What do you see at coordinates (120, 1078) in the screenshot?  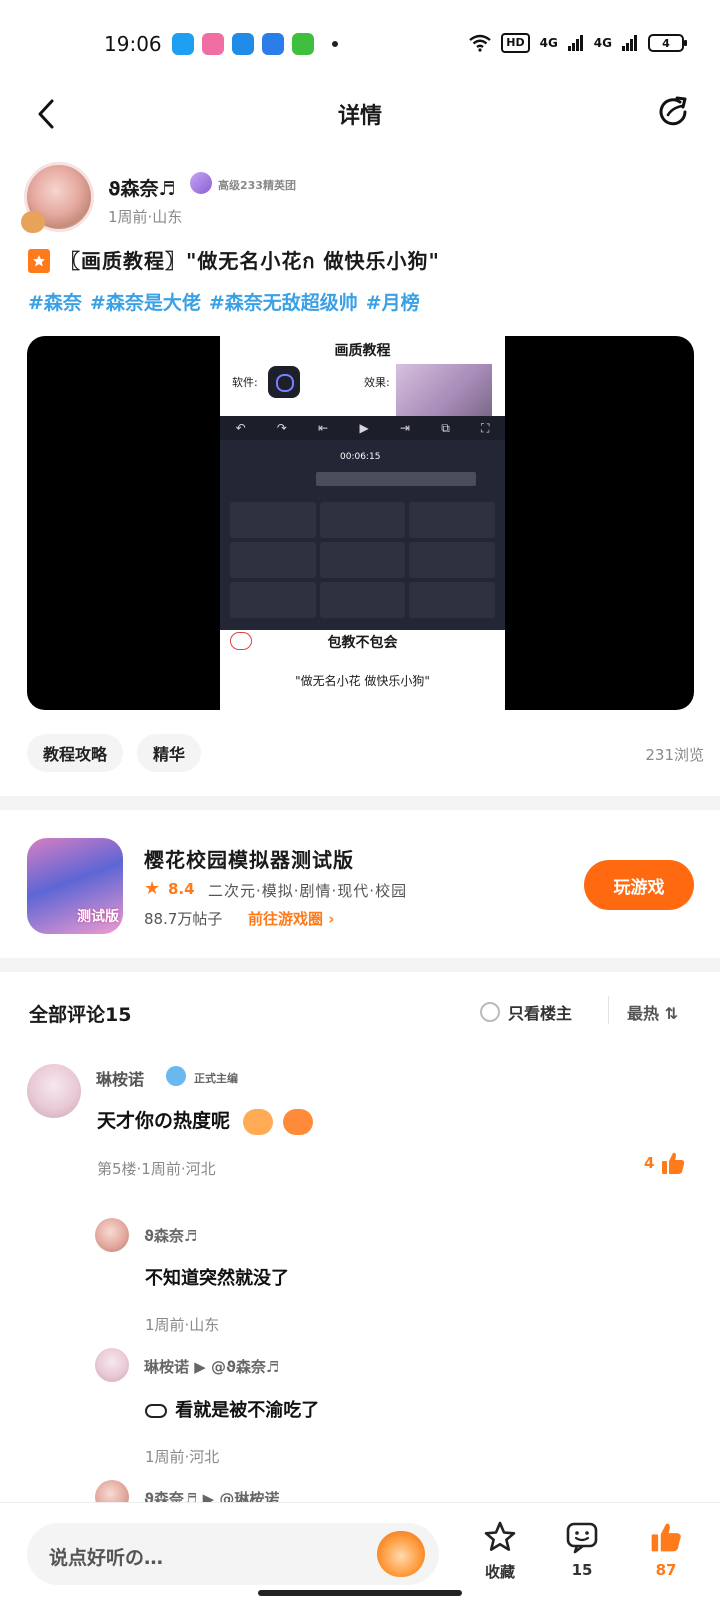 I see `comment-author: 琳桉诺` at bounding box center [120, 1078].